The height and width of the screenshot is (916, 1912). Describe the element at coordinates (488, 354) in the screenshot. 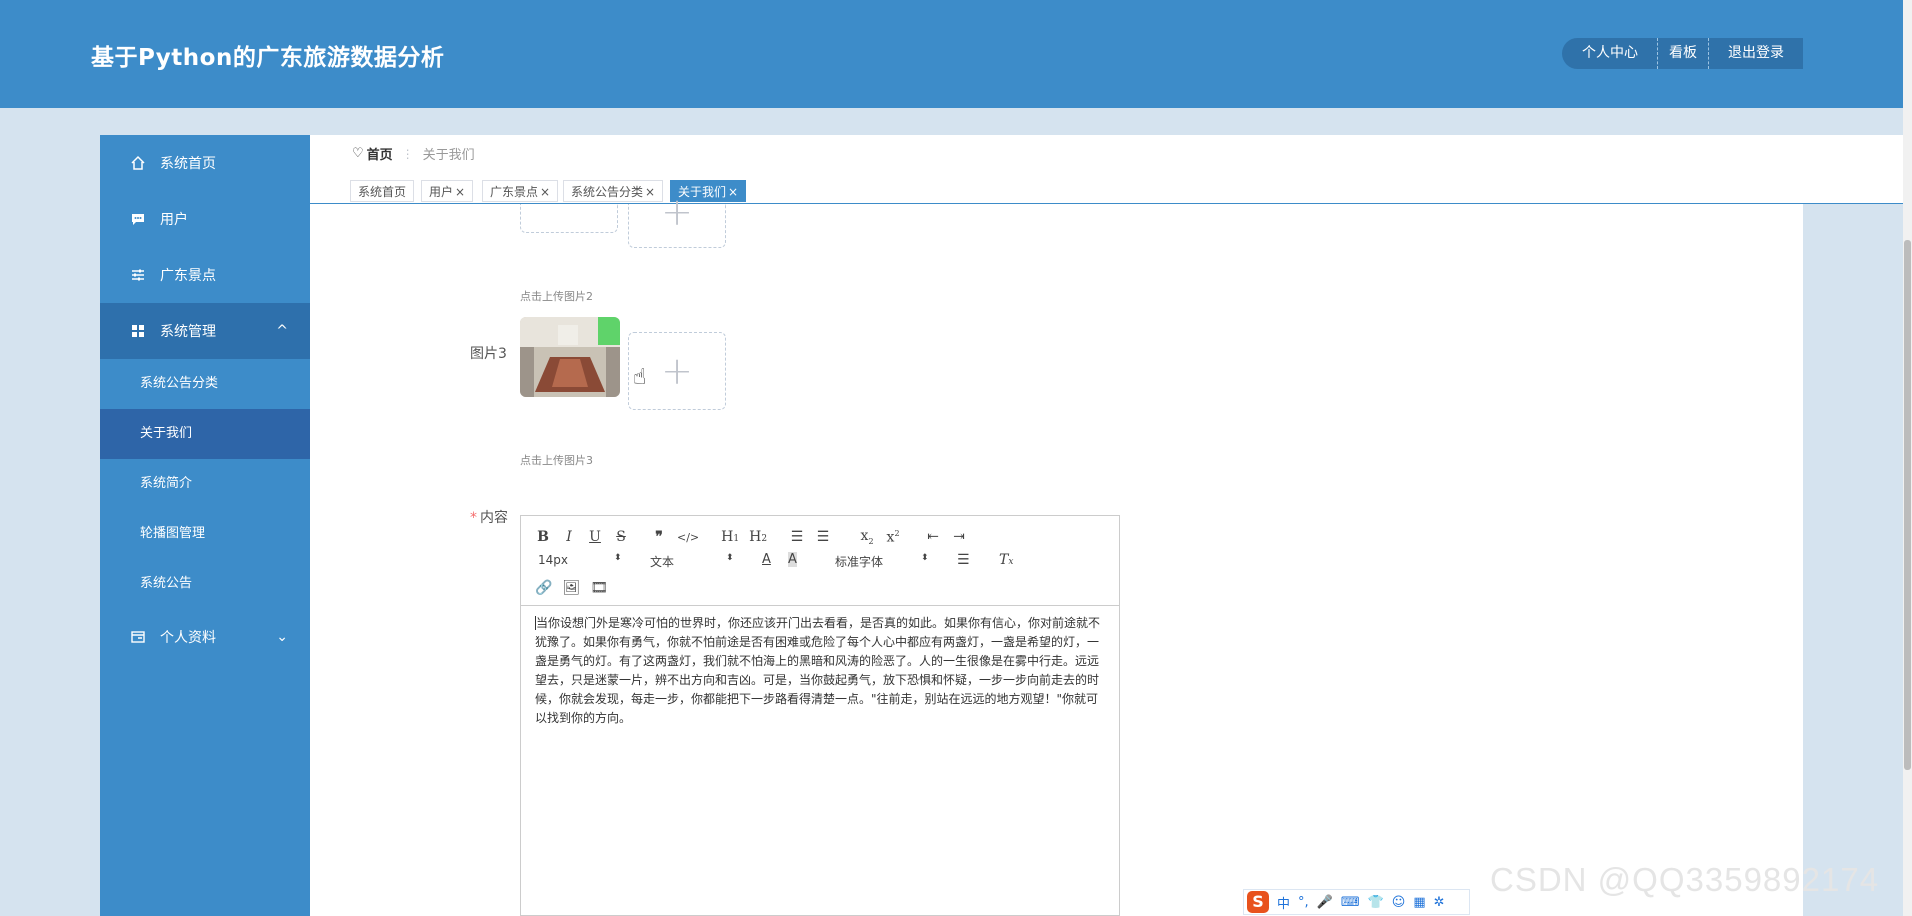

I see `image3-label: 图片3` at that location.